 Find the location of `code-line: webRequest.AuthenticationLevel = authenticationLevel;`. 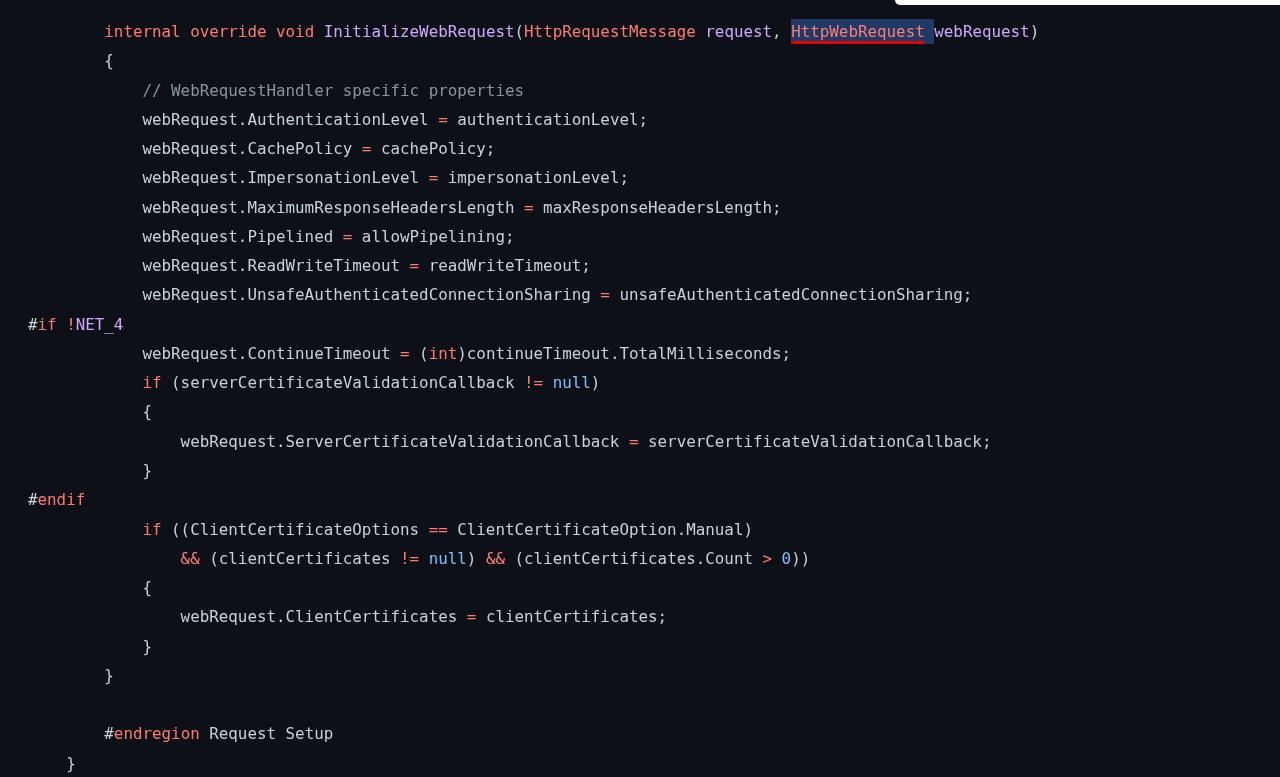

code-line: webRequest.AuthenticationLevel = authenticationLevel; is located at coordinates (395, 119).